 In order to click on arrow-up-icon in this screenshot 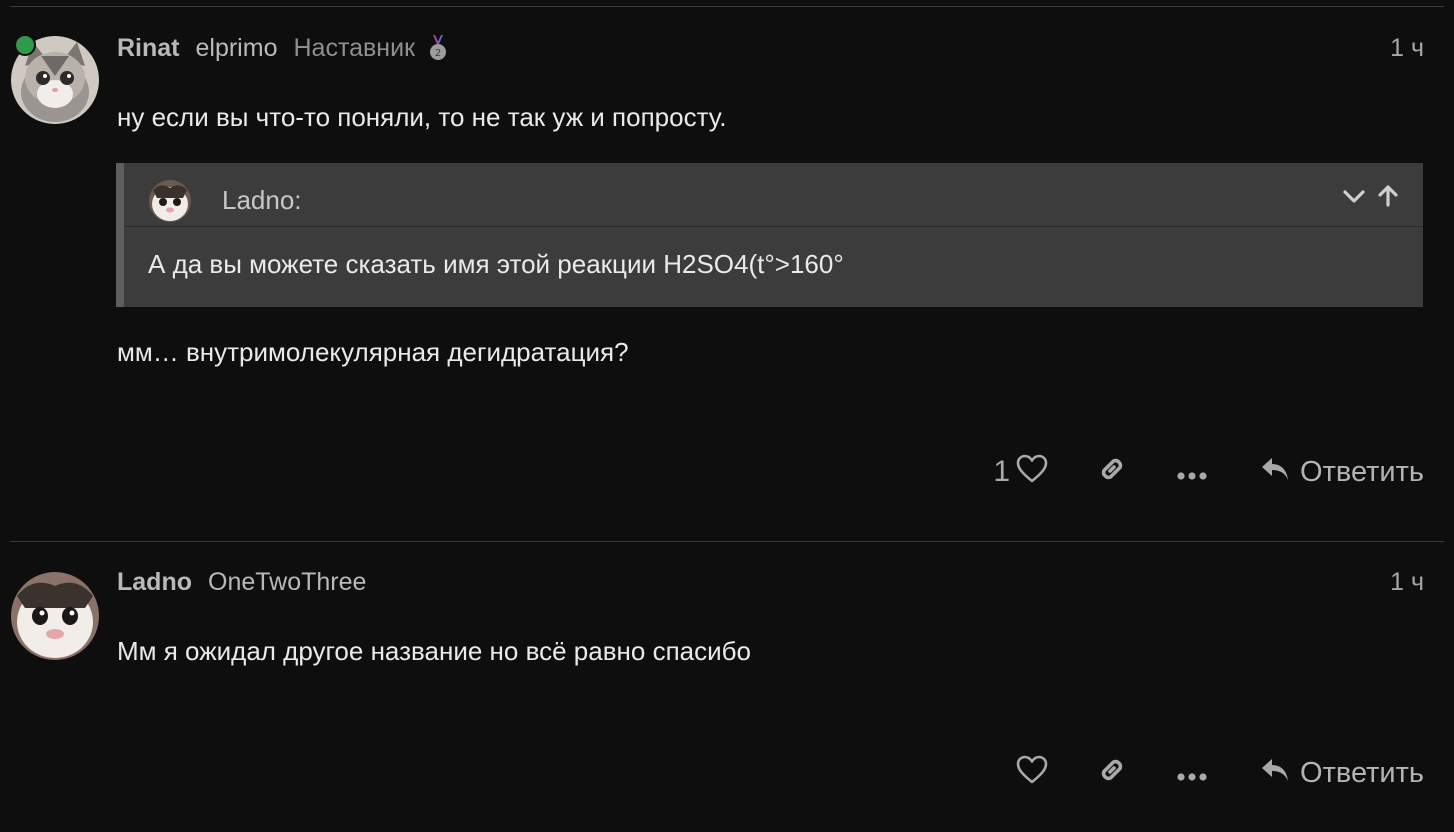, I will do `click(1388, 196)`.